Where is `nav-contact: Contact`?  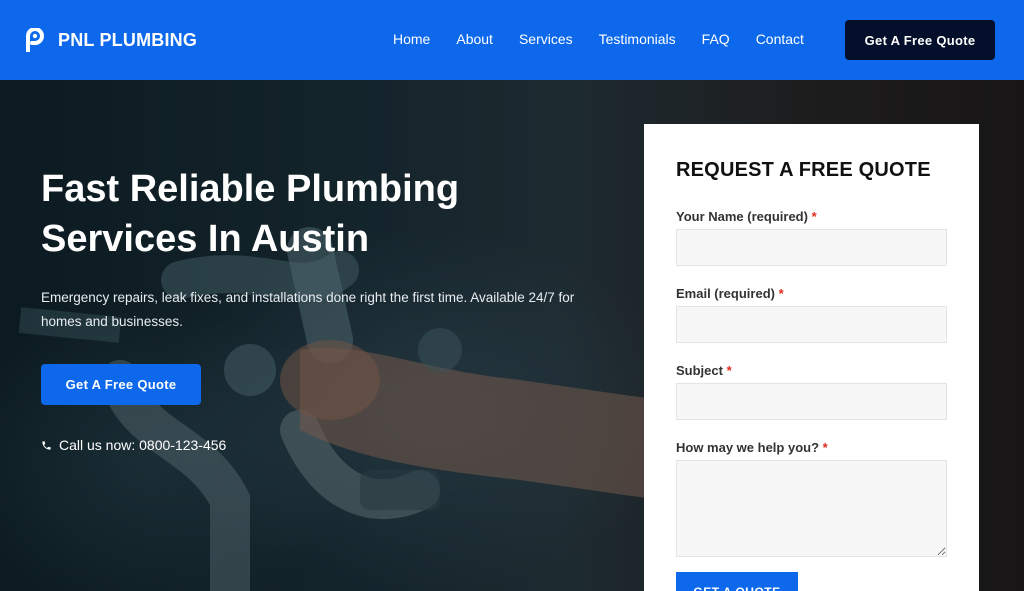 nav-contact: Contact is located at coordinates (780, 39).